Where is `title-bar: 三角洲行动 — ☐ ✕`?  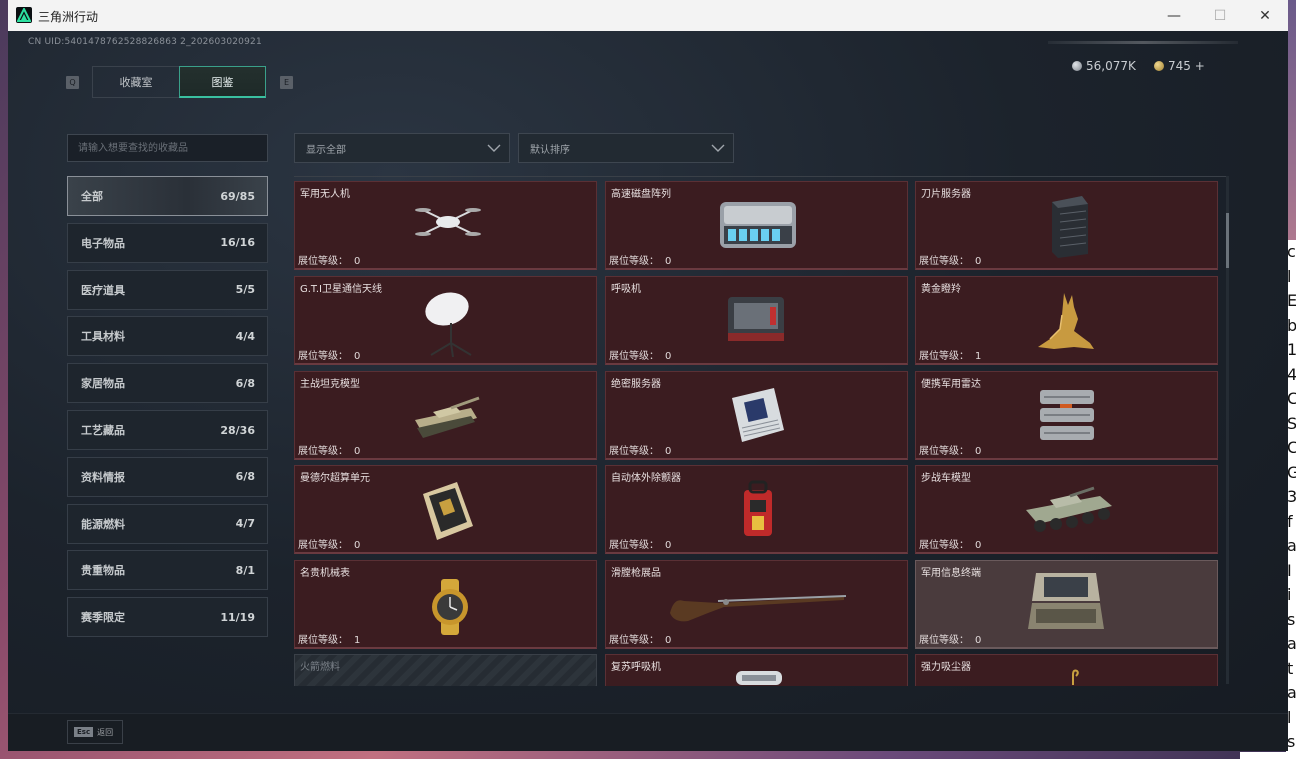 title-bar: 三角洲行动 — ☐ ✕ is located at coordinates (648, 15).